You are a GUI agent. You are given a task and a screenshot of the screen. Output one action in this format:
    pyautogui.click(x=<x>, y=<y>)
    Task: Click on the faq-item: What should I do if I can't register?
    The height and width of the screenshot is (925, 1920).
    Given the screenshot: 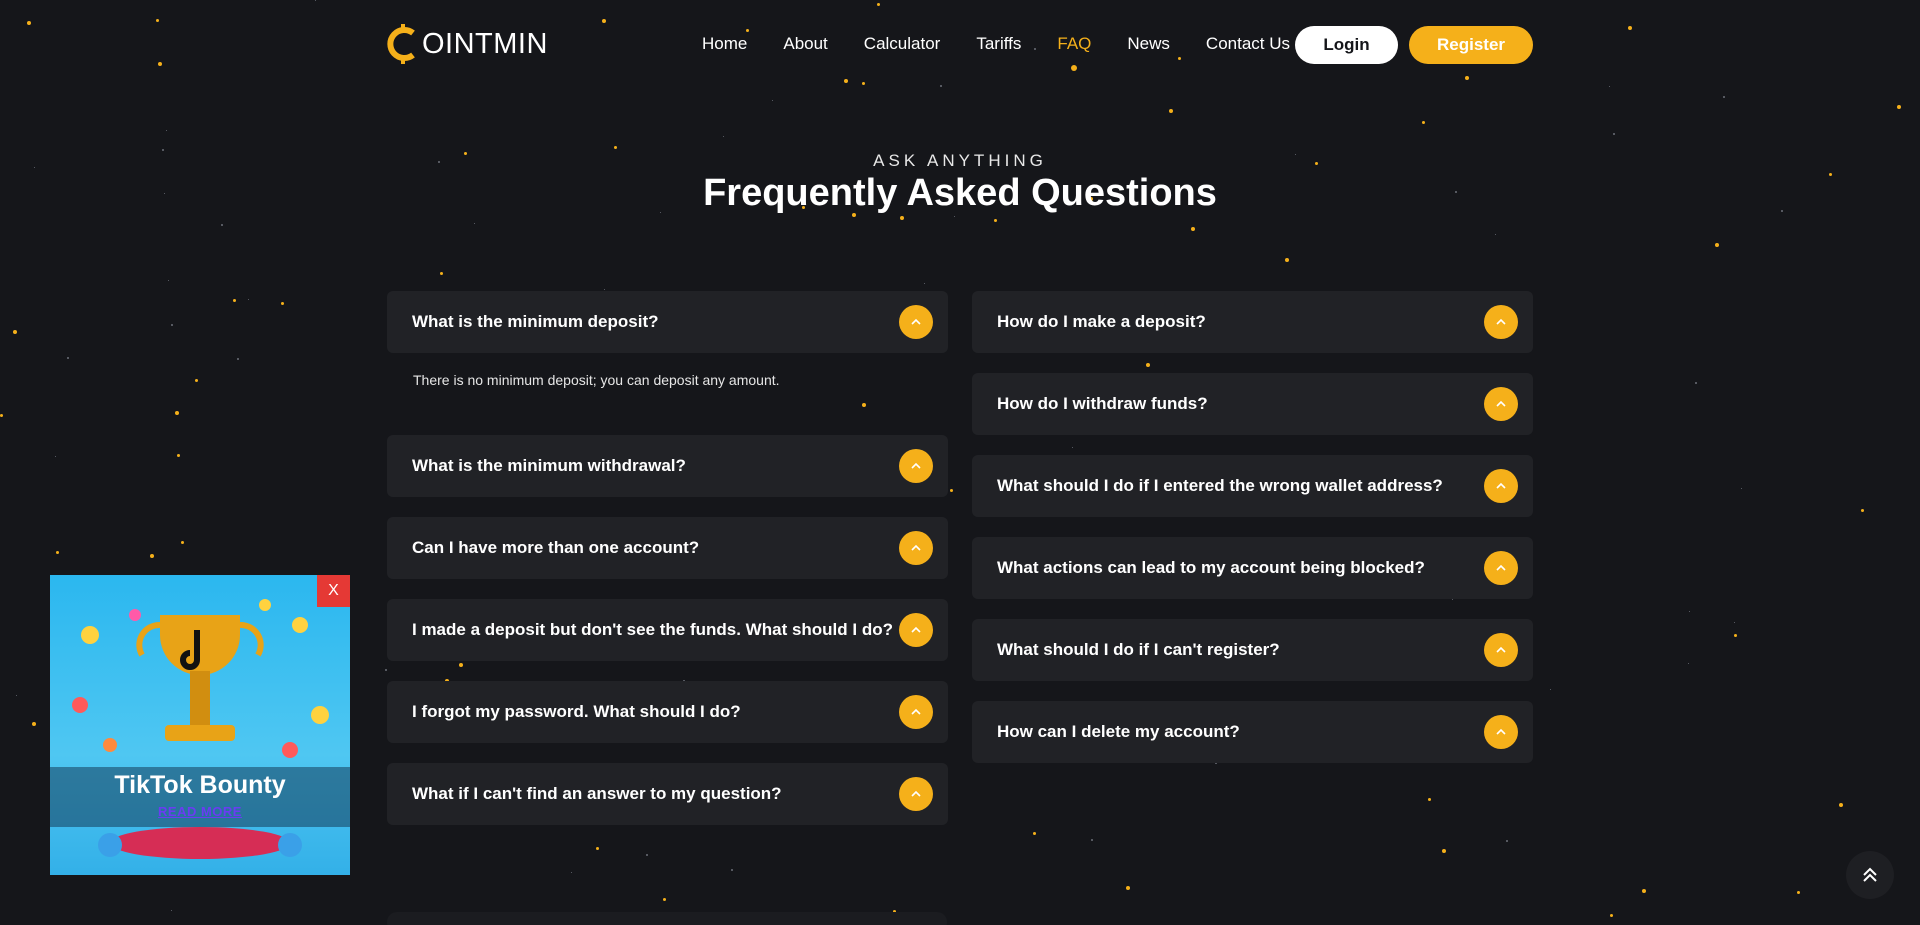 What is the action you would take?
    pyautogui.click(x=1252, y=650)
    